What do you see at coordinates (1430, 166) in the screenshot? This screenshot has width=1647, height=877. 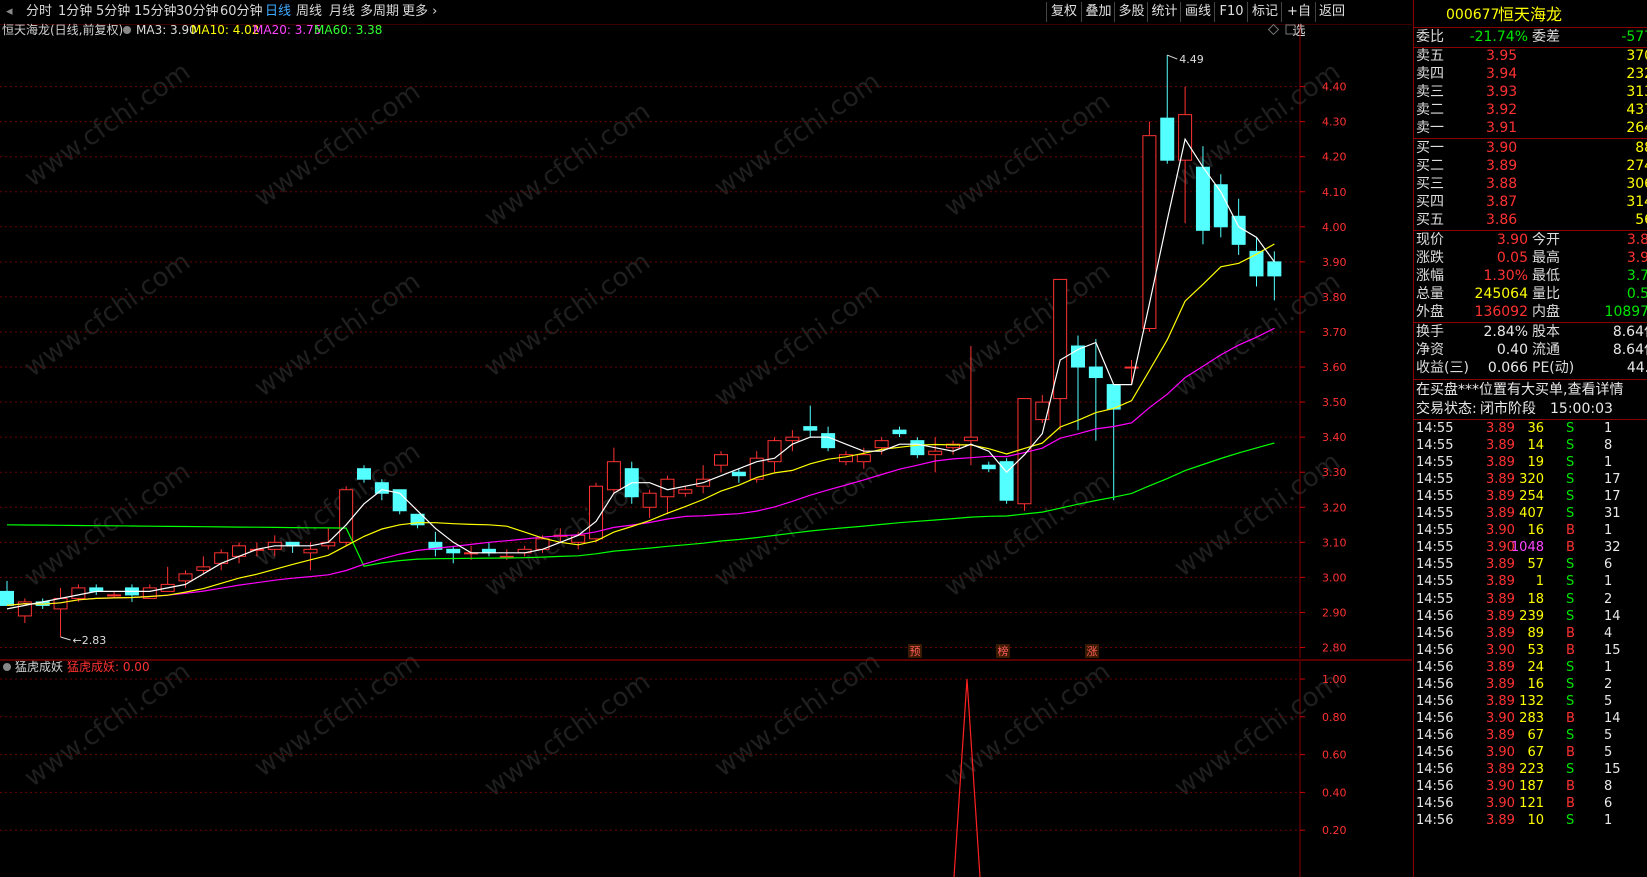 I see `level-label: 买二` at bounding box center [1430, 166].